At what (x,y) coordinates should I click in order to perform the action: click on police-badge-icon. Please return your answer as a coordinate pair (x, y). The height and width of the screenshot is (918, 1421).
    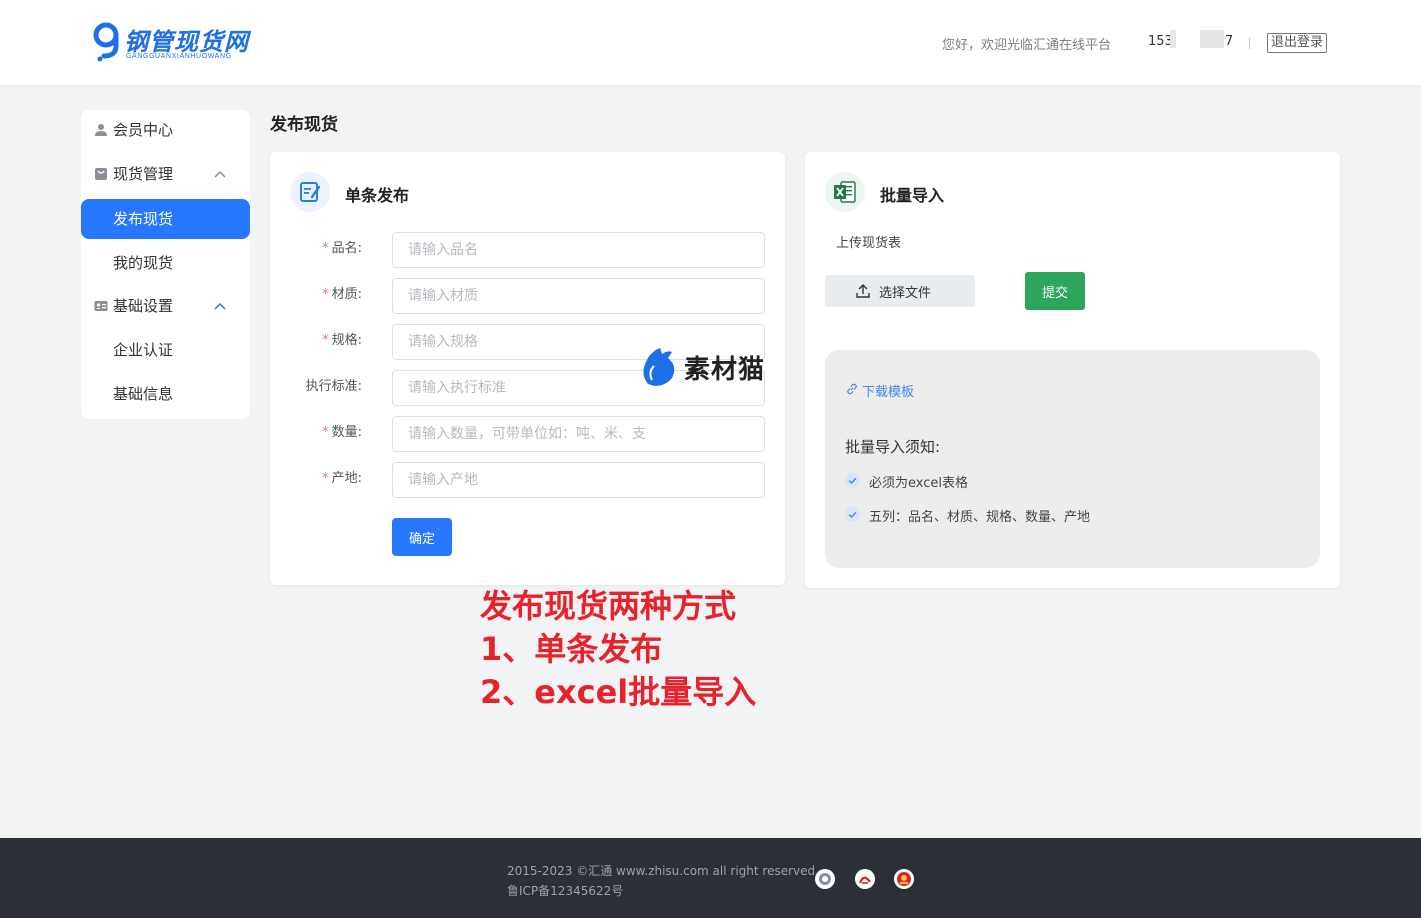
    Looking at the image, I should click on (825, 879).